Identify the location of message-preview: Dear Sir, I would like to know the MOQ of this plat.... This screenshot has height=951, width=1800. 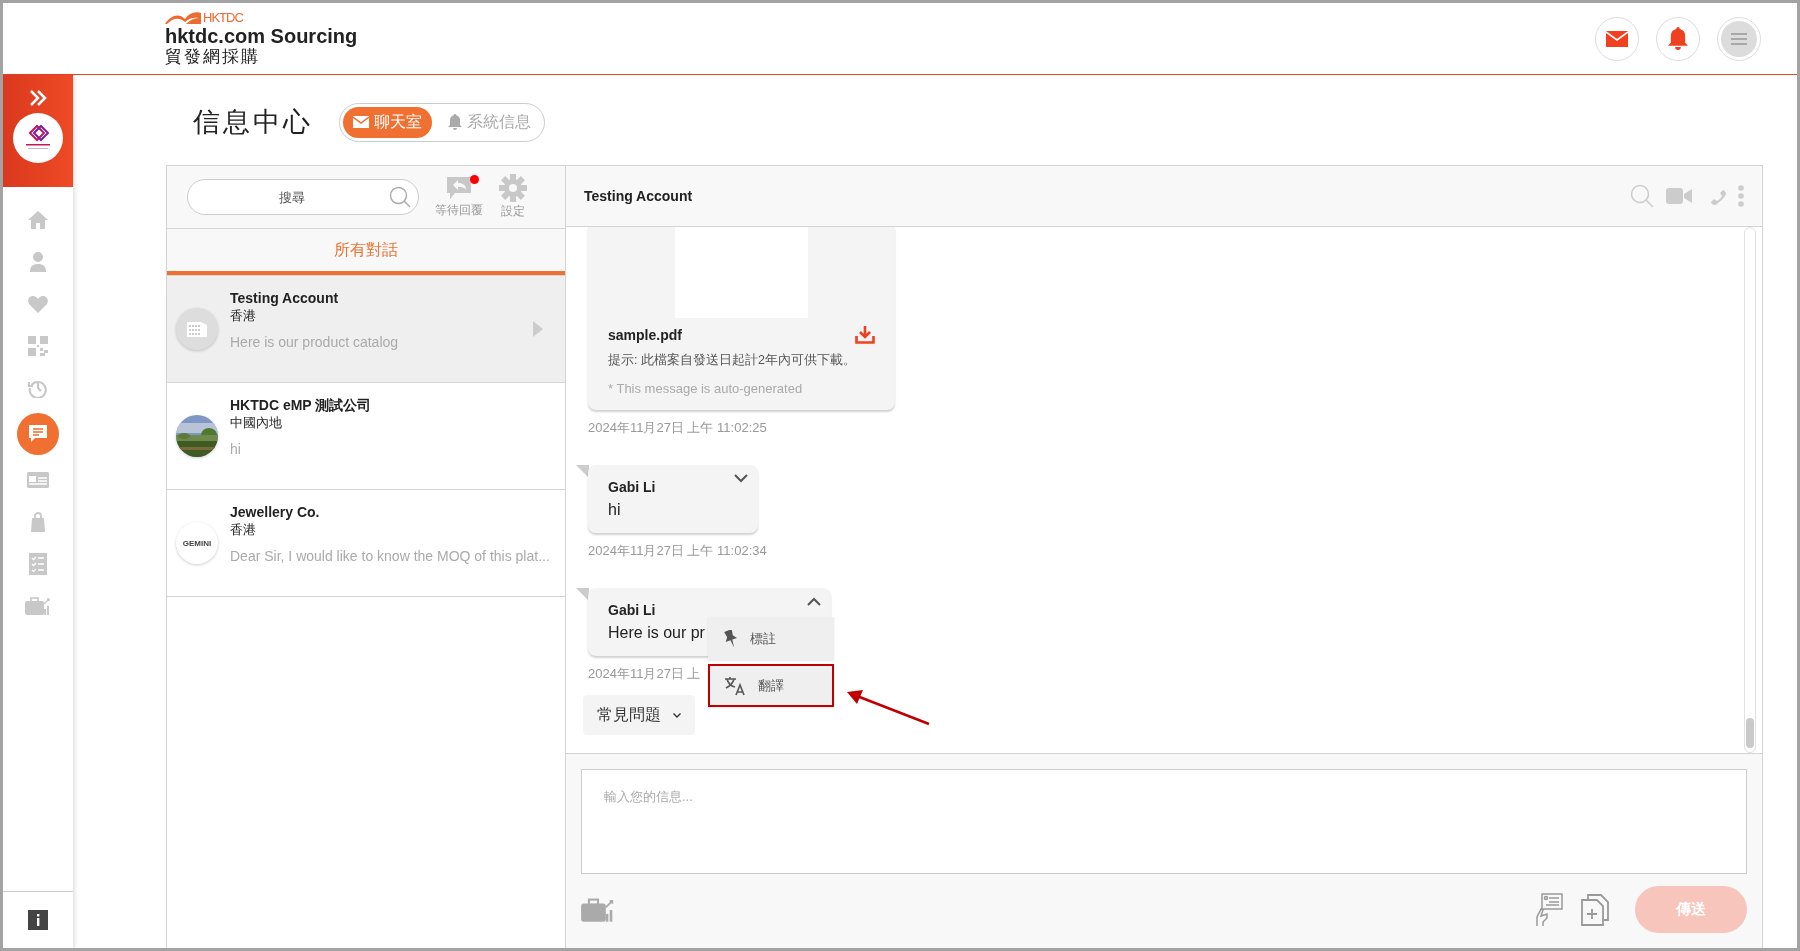
(390, 556).